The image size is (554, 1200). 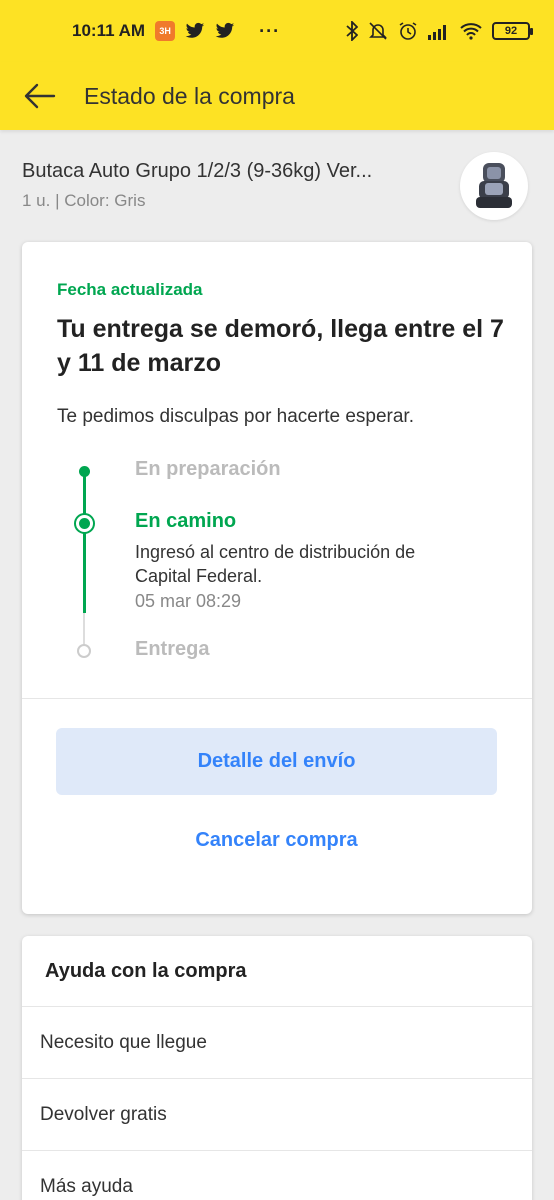 I want to click on step-done-dot-icon, so click(x=84, y=471).